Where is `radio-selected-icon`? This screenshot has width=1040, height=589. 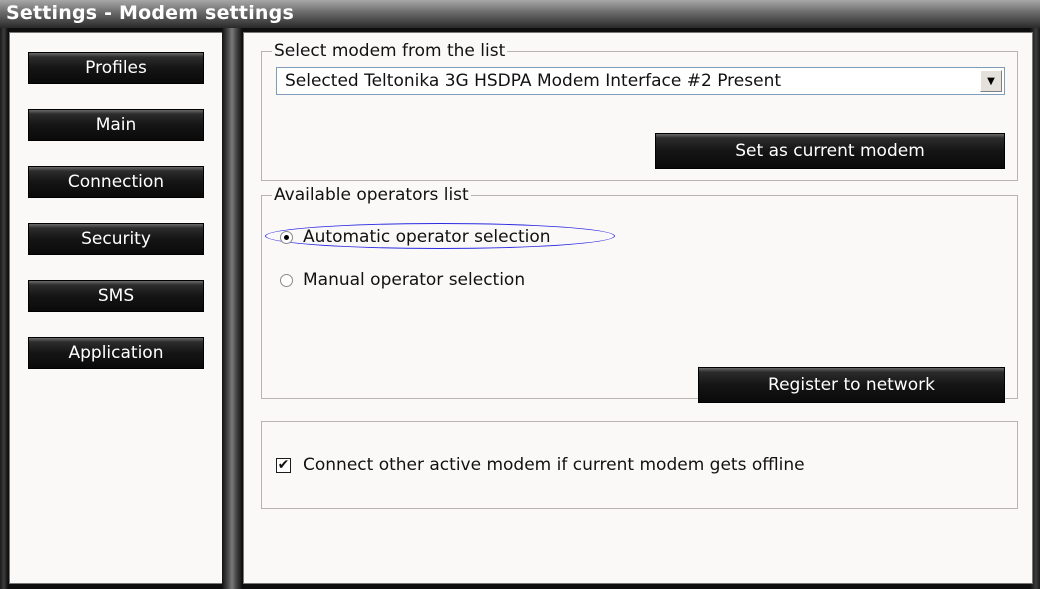 radio-selected-icon is located at coordinates (286, 237).